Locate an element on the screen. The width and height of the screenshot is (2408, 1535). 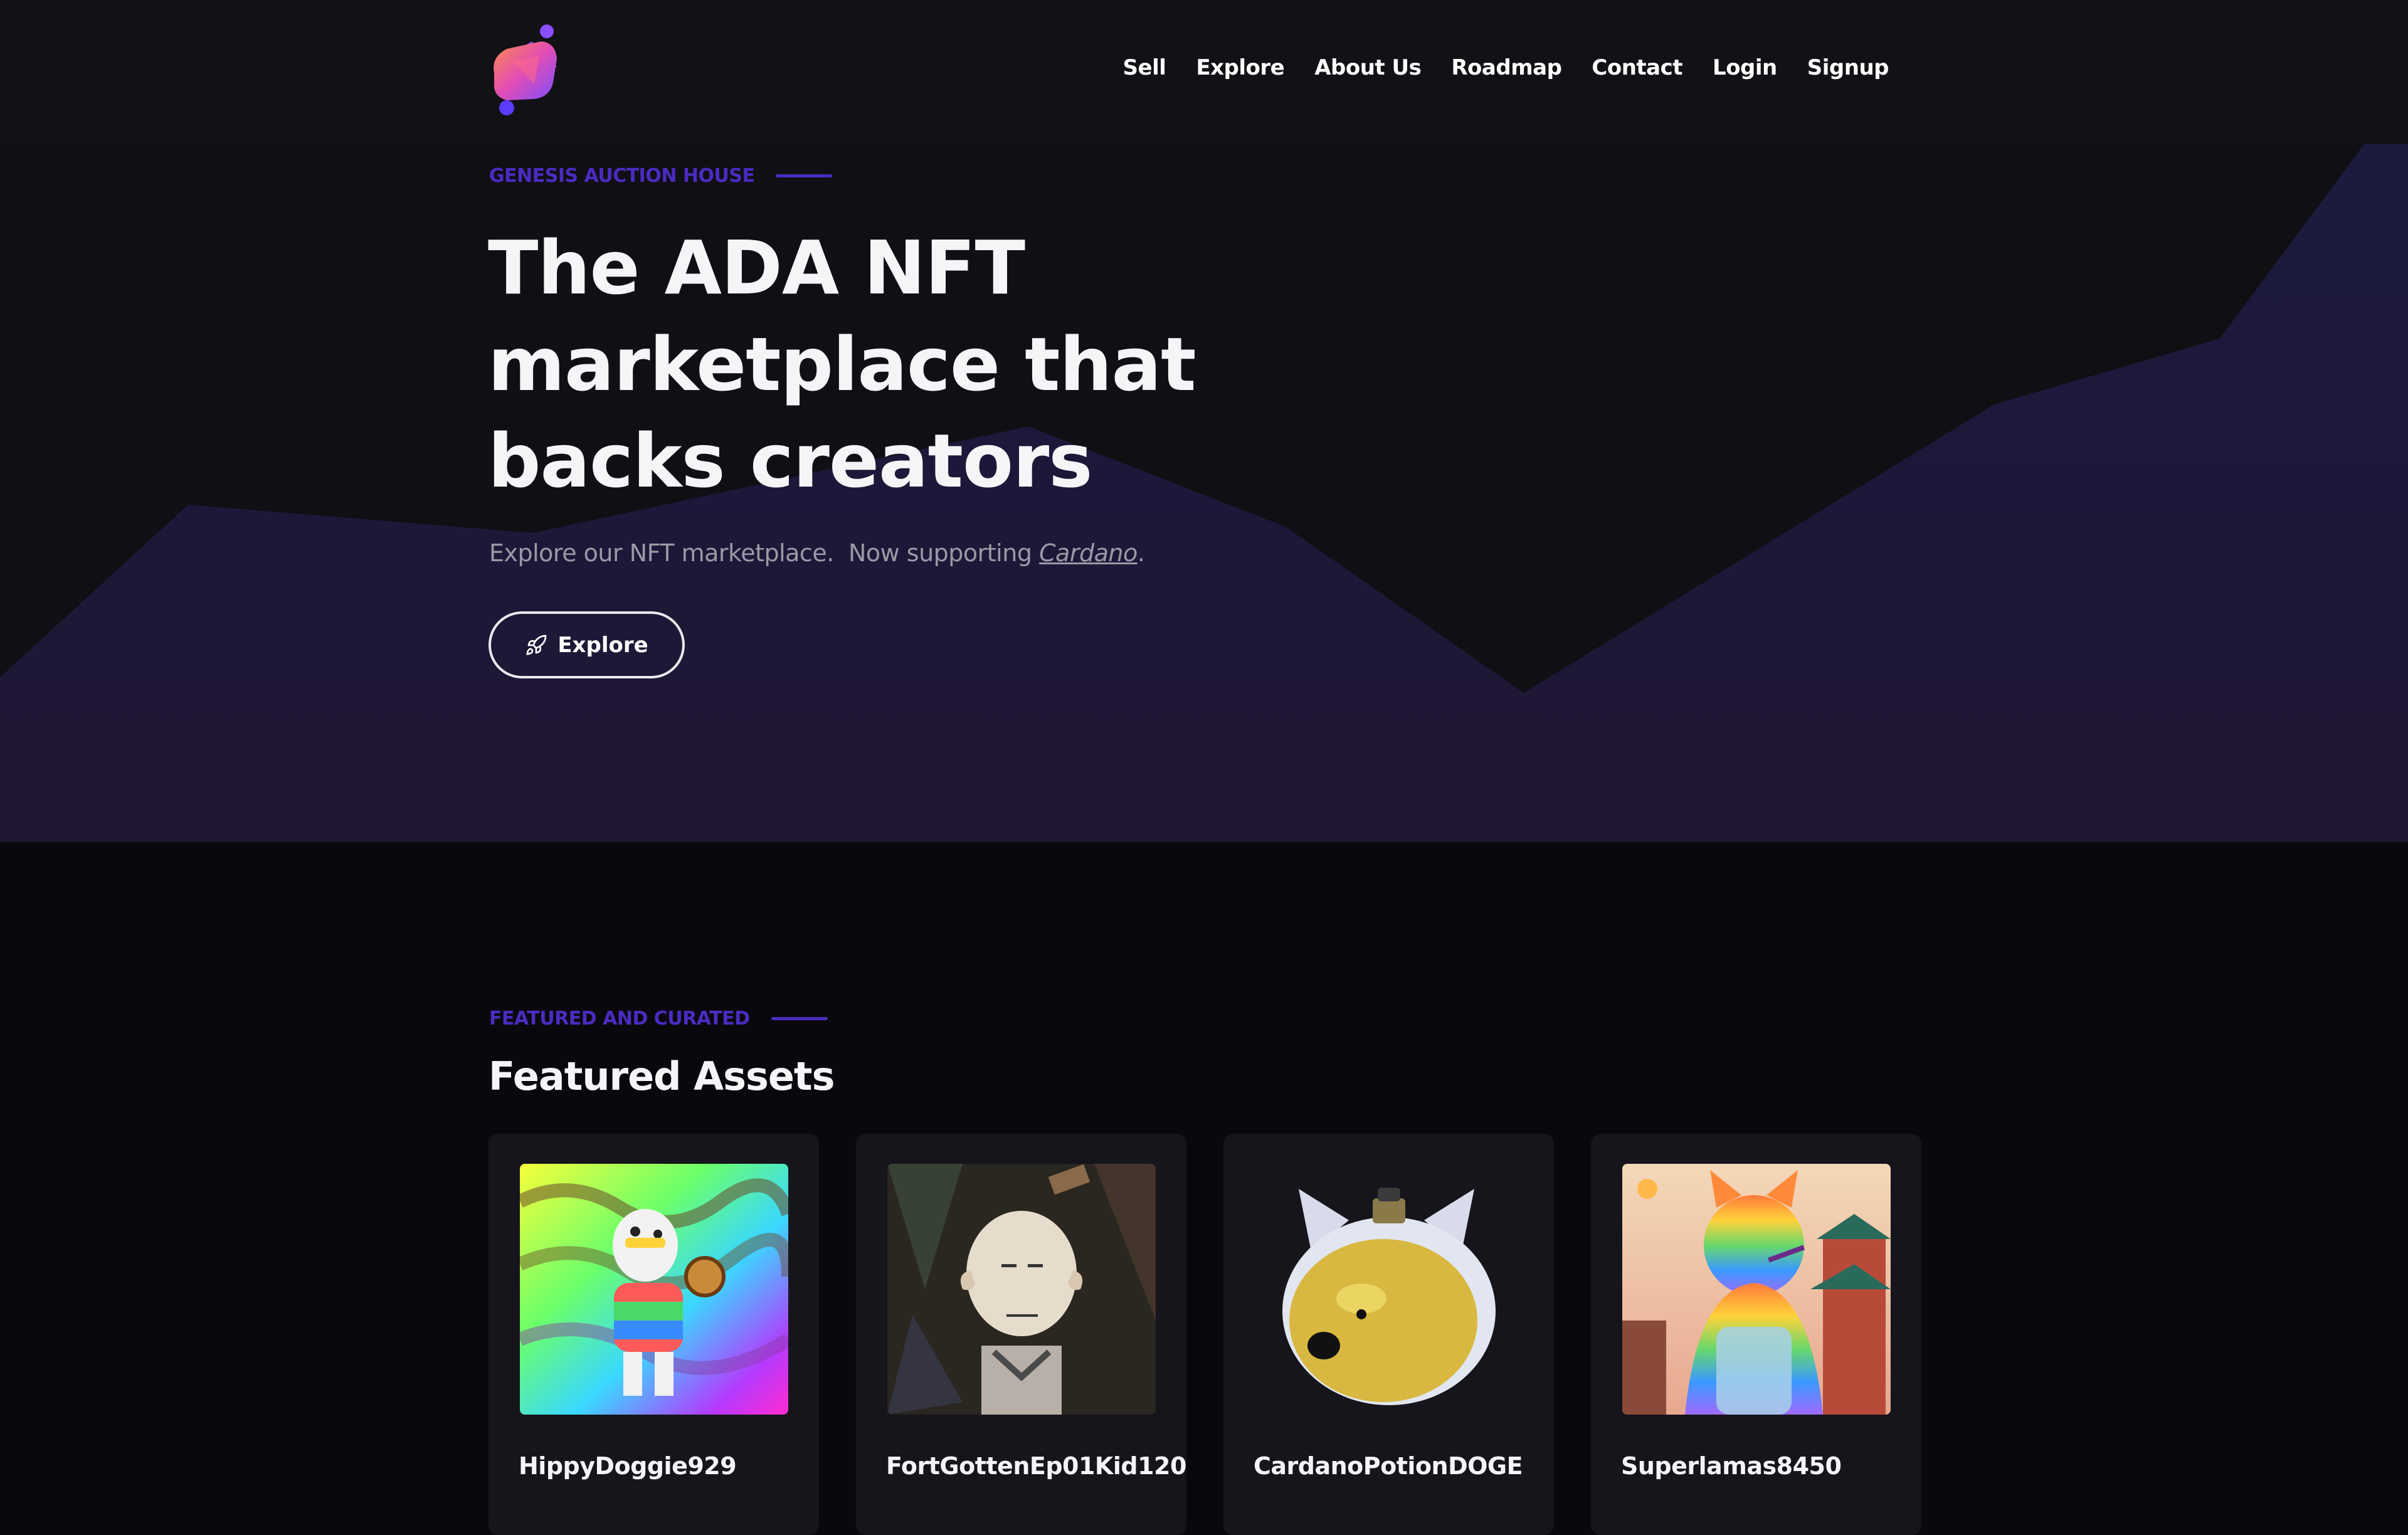
nav-login-link: Login is located at coordinates (1745, 67).